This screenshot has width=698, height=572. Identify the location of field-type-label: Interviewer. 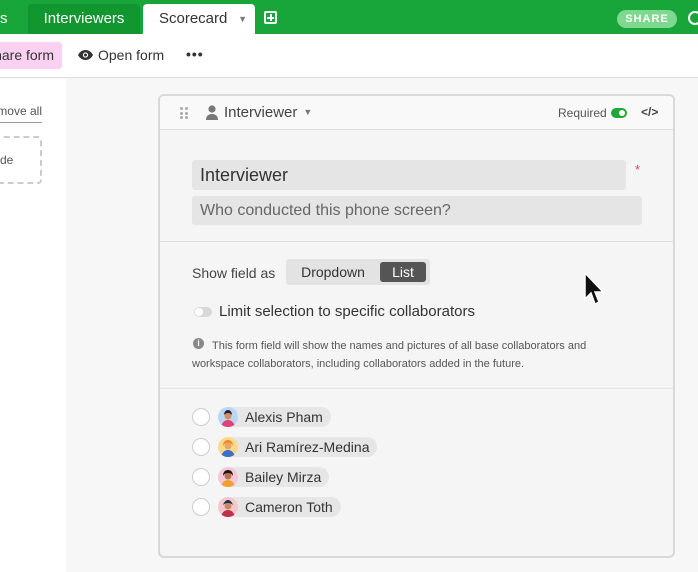
(261, 112).